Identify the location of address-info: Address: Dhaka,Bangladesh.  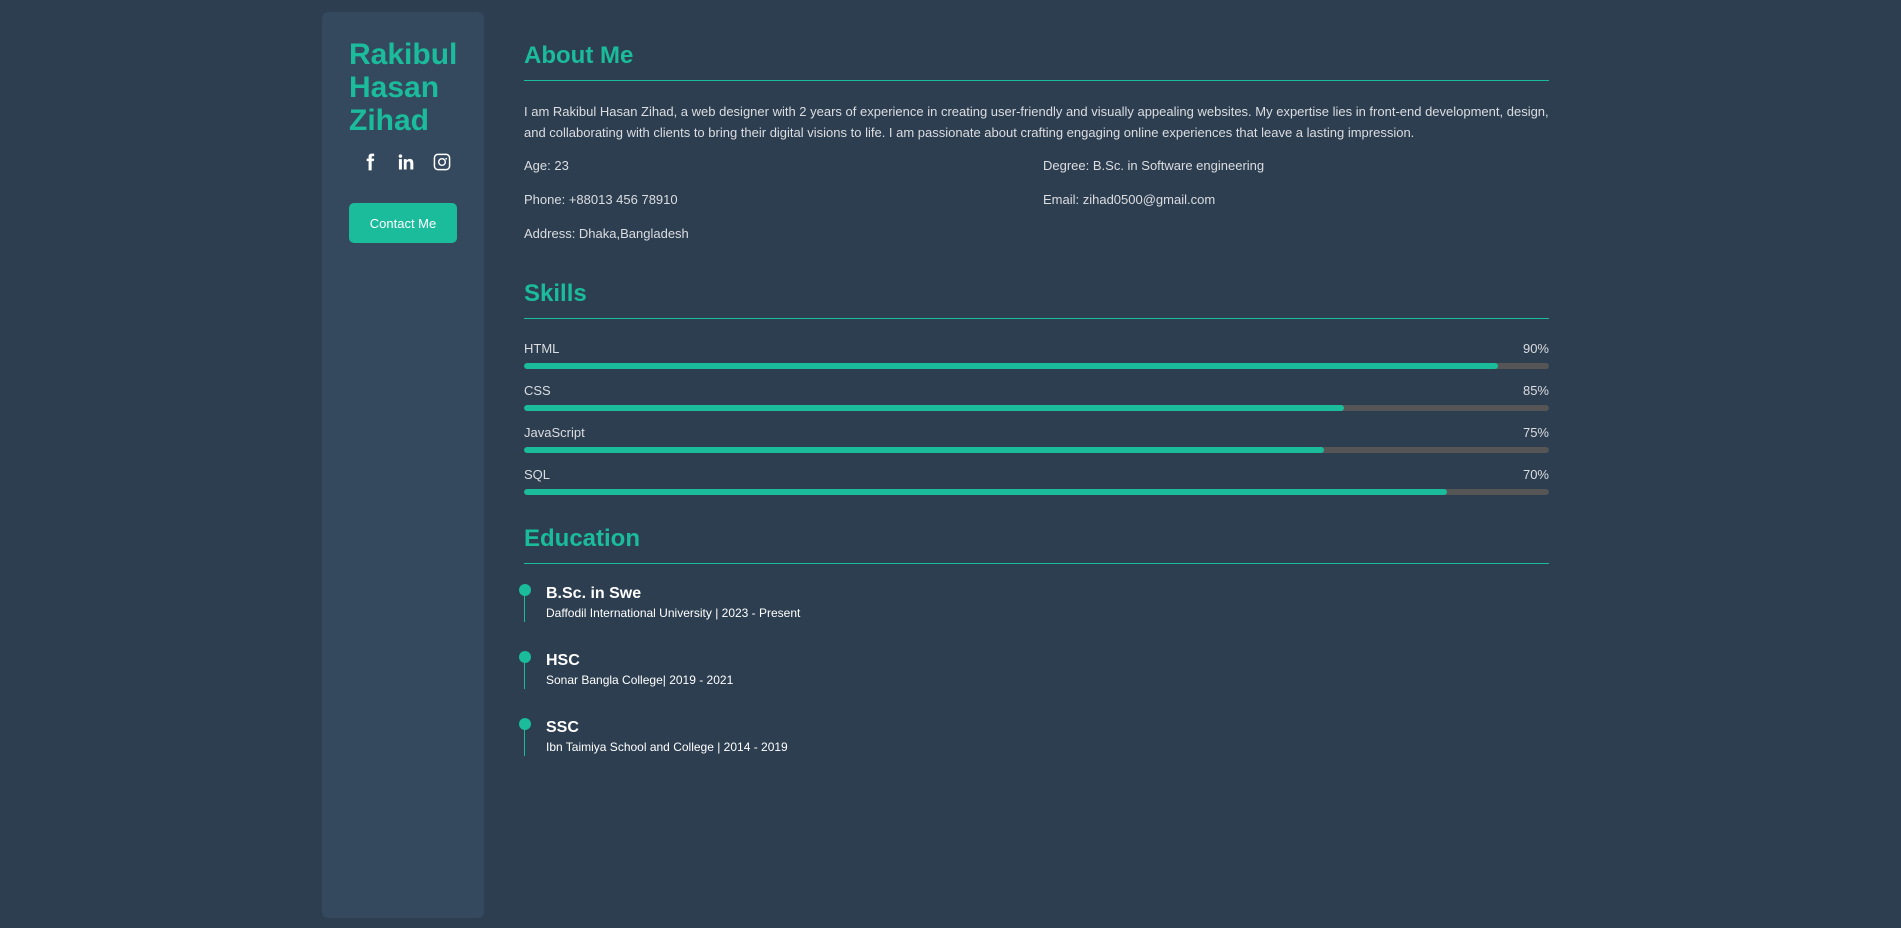
(606, 233).